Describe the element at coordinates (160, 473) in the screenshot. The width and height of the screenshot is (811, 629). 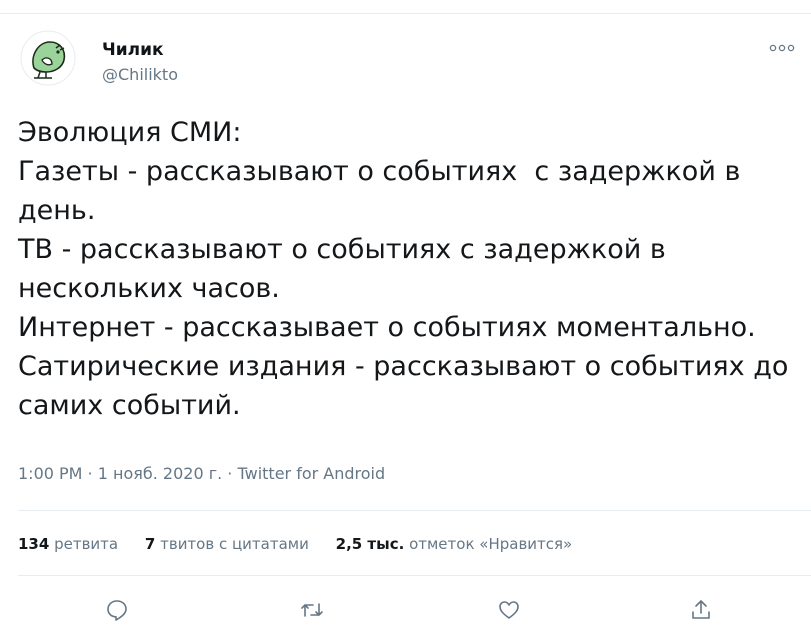
I see `tweet-date: 1 нояб. 2020 г.` at that location.